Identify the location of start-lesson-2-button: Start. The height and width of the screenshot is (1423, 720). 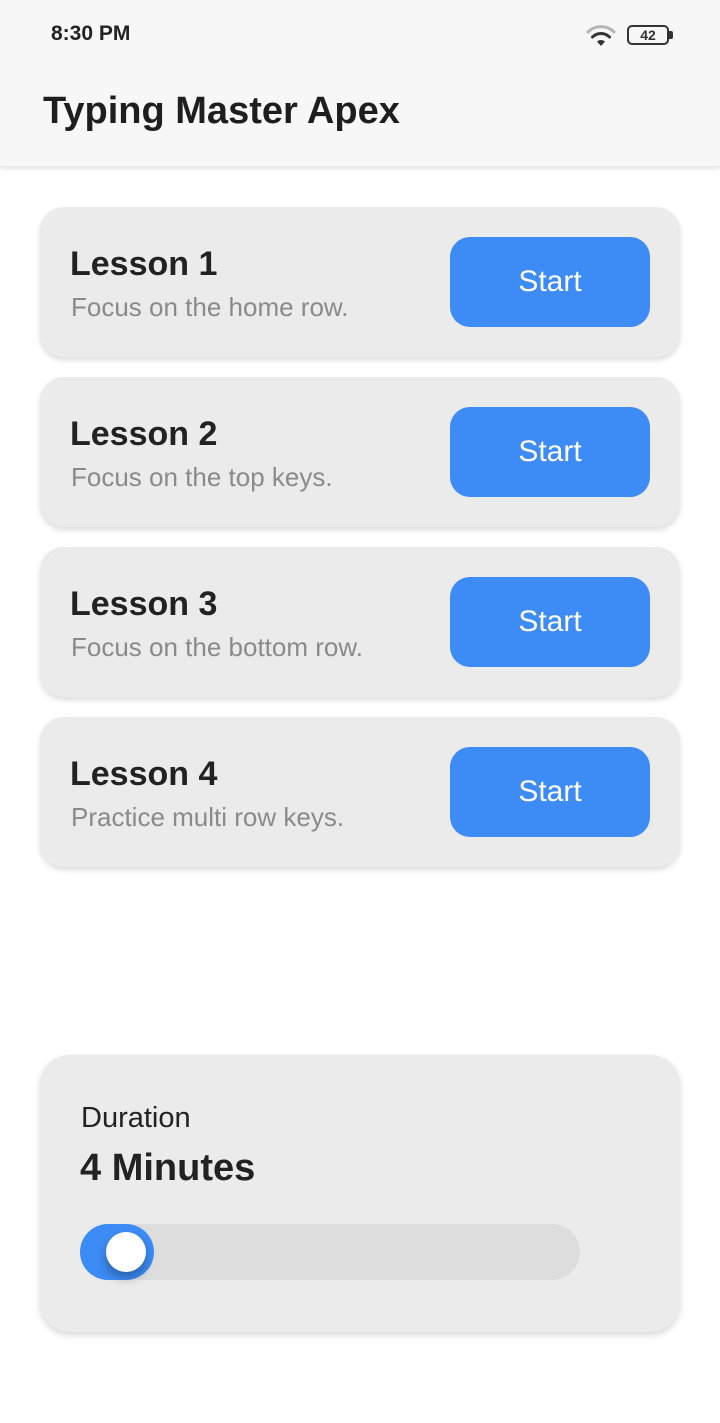
(550, 452).